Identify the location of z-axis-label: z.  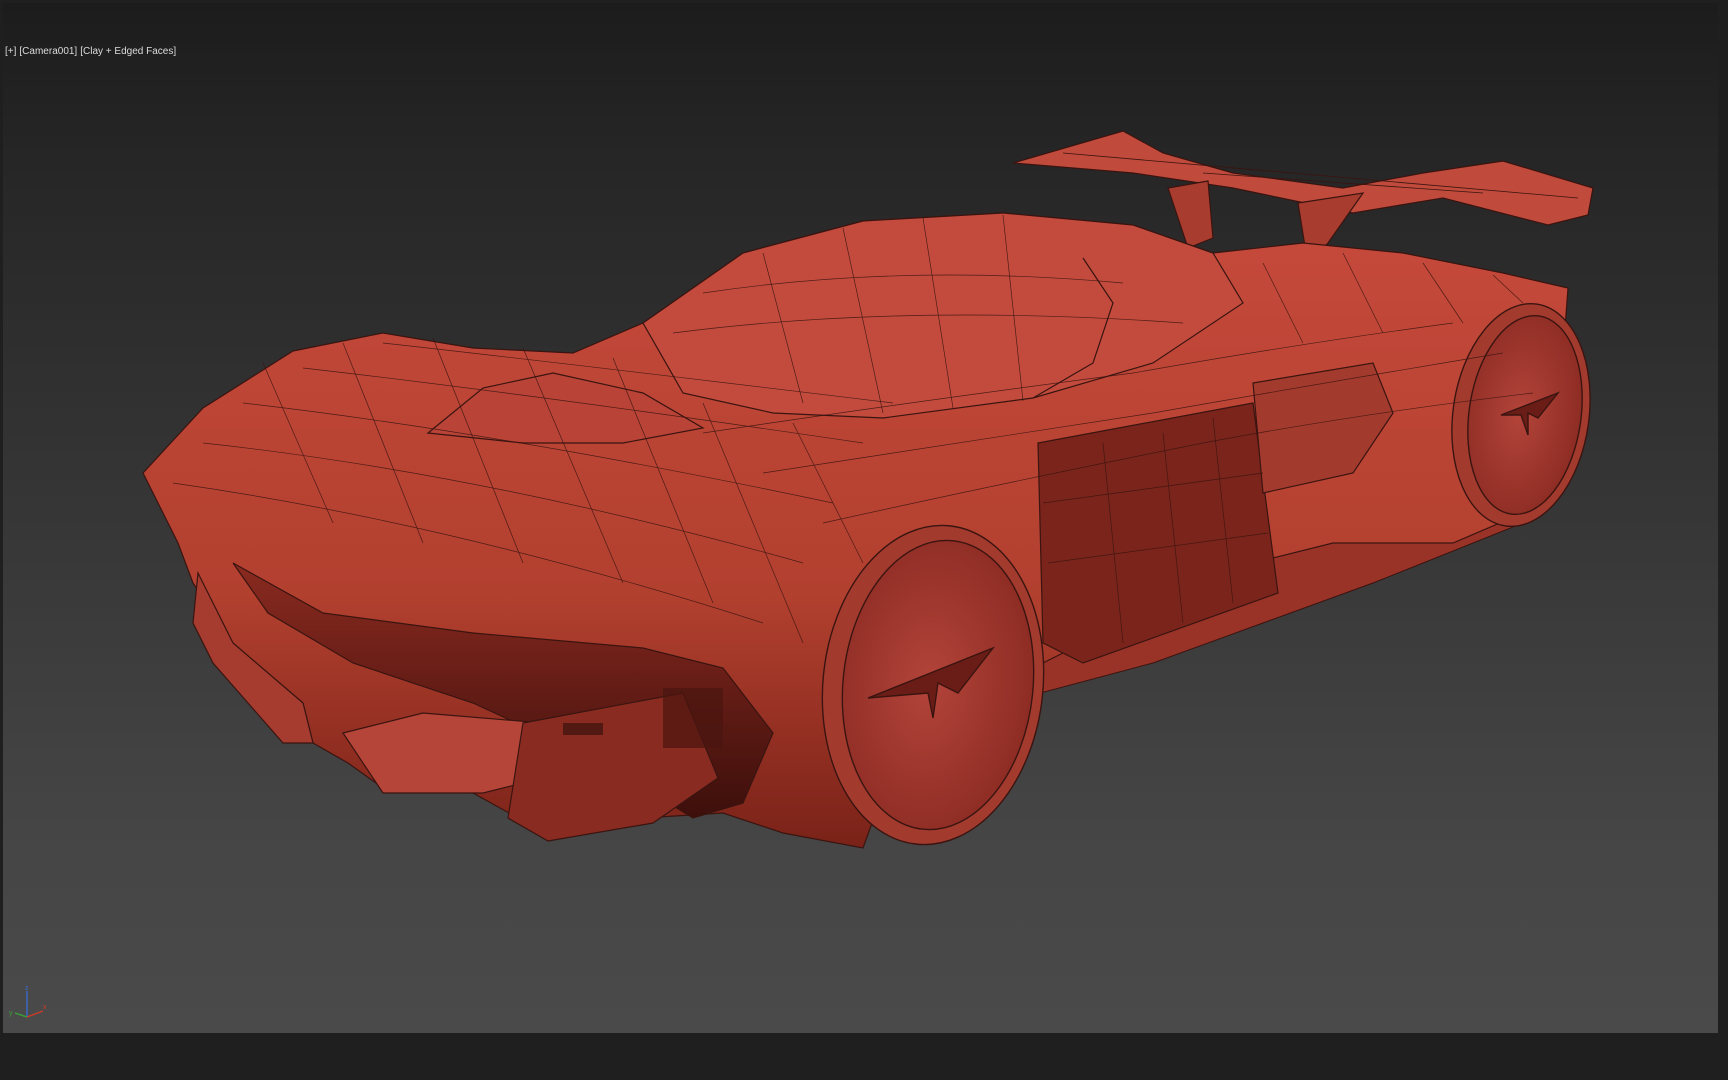
(27, 988).